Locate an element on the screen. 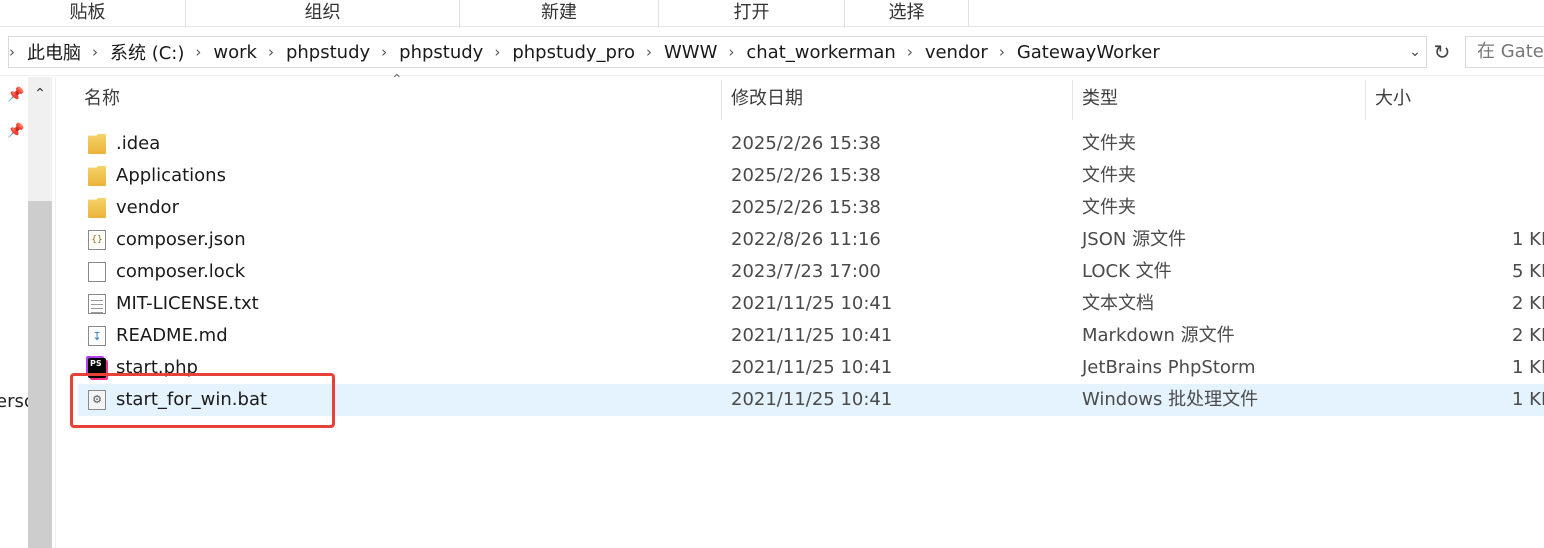  file-name: composer.lock is located at coordinates (181, 271).